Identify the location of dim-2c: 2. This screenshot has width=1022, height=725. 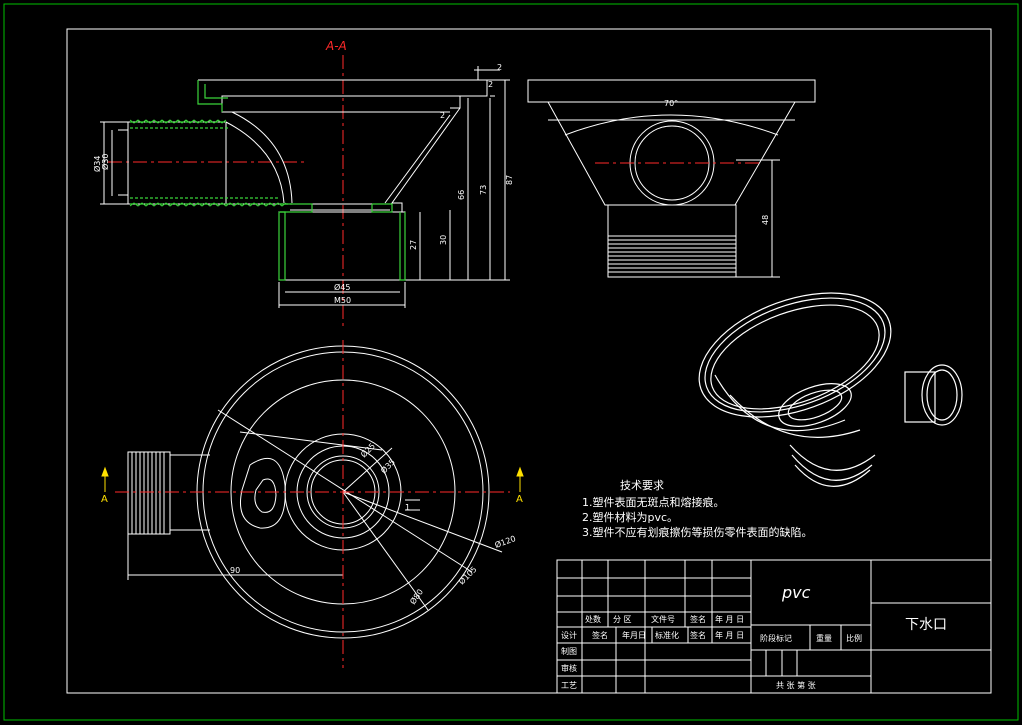
(442, 115).